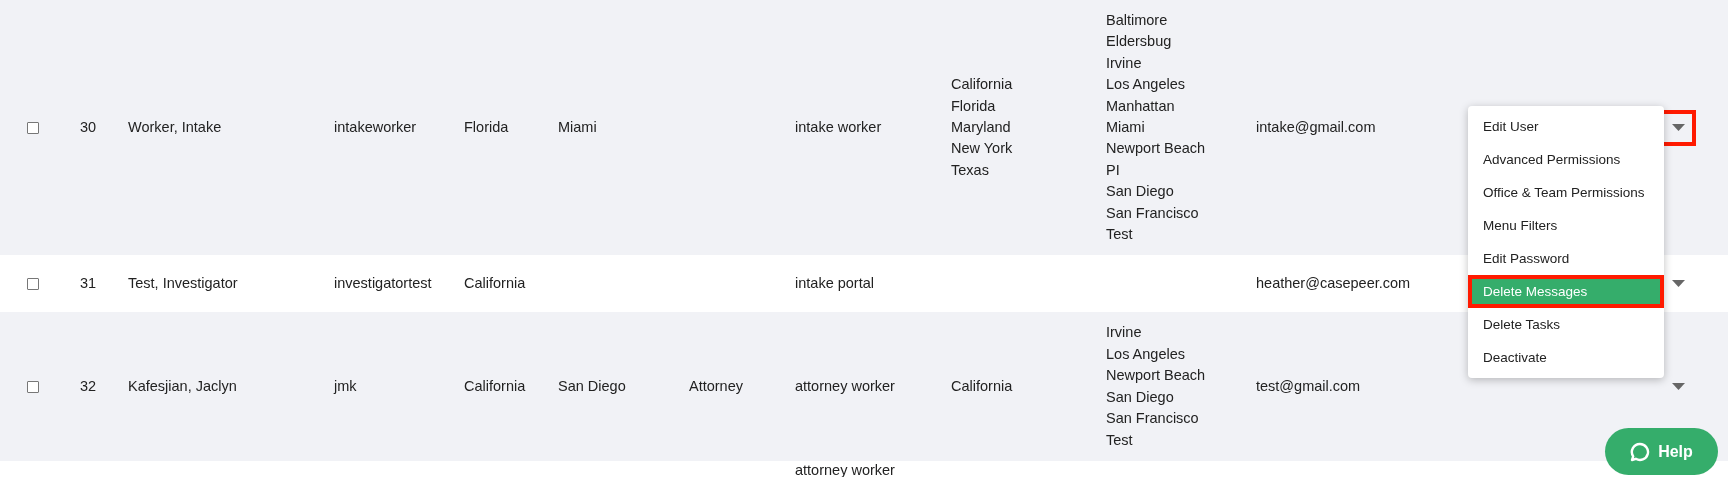 The height and width of the screenshot is (477, 1728). What do you see at coordinates (383, 284) in the screenshot?
I see `table-cell-text: investigatortest` at bounding box center [383, 284].